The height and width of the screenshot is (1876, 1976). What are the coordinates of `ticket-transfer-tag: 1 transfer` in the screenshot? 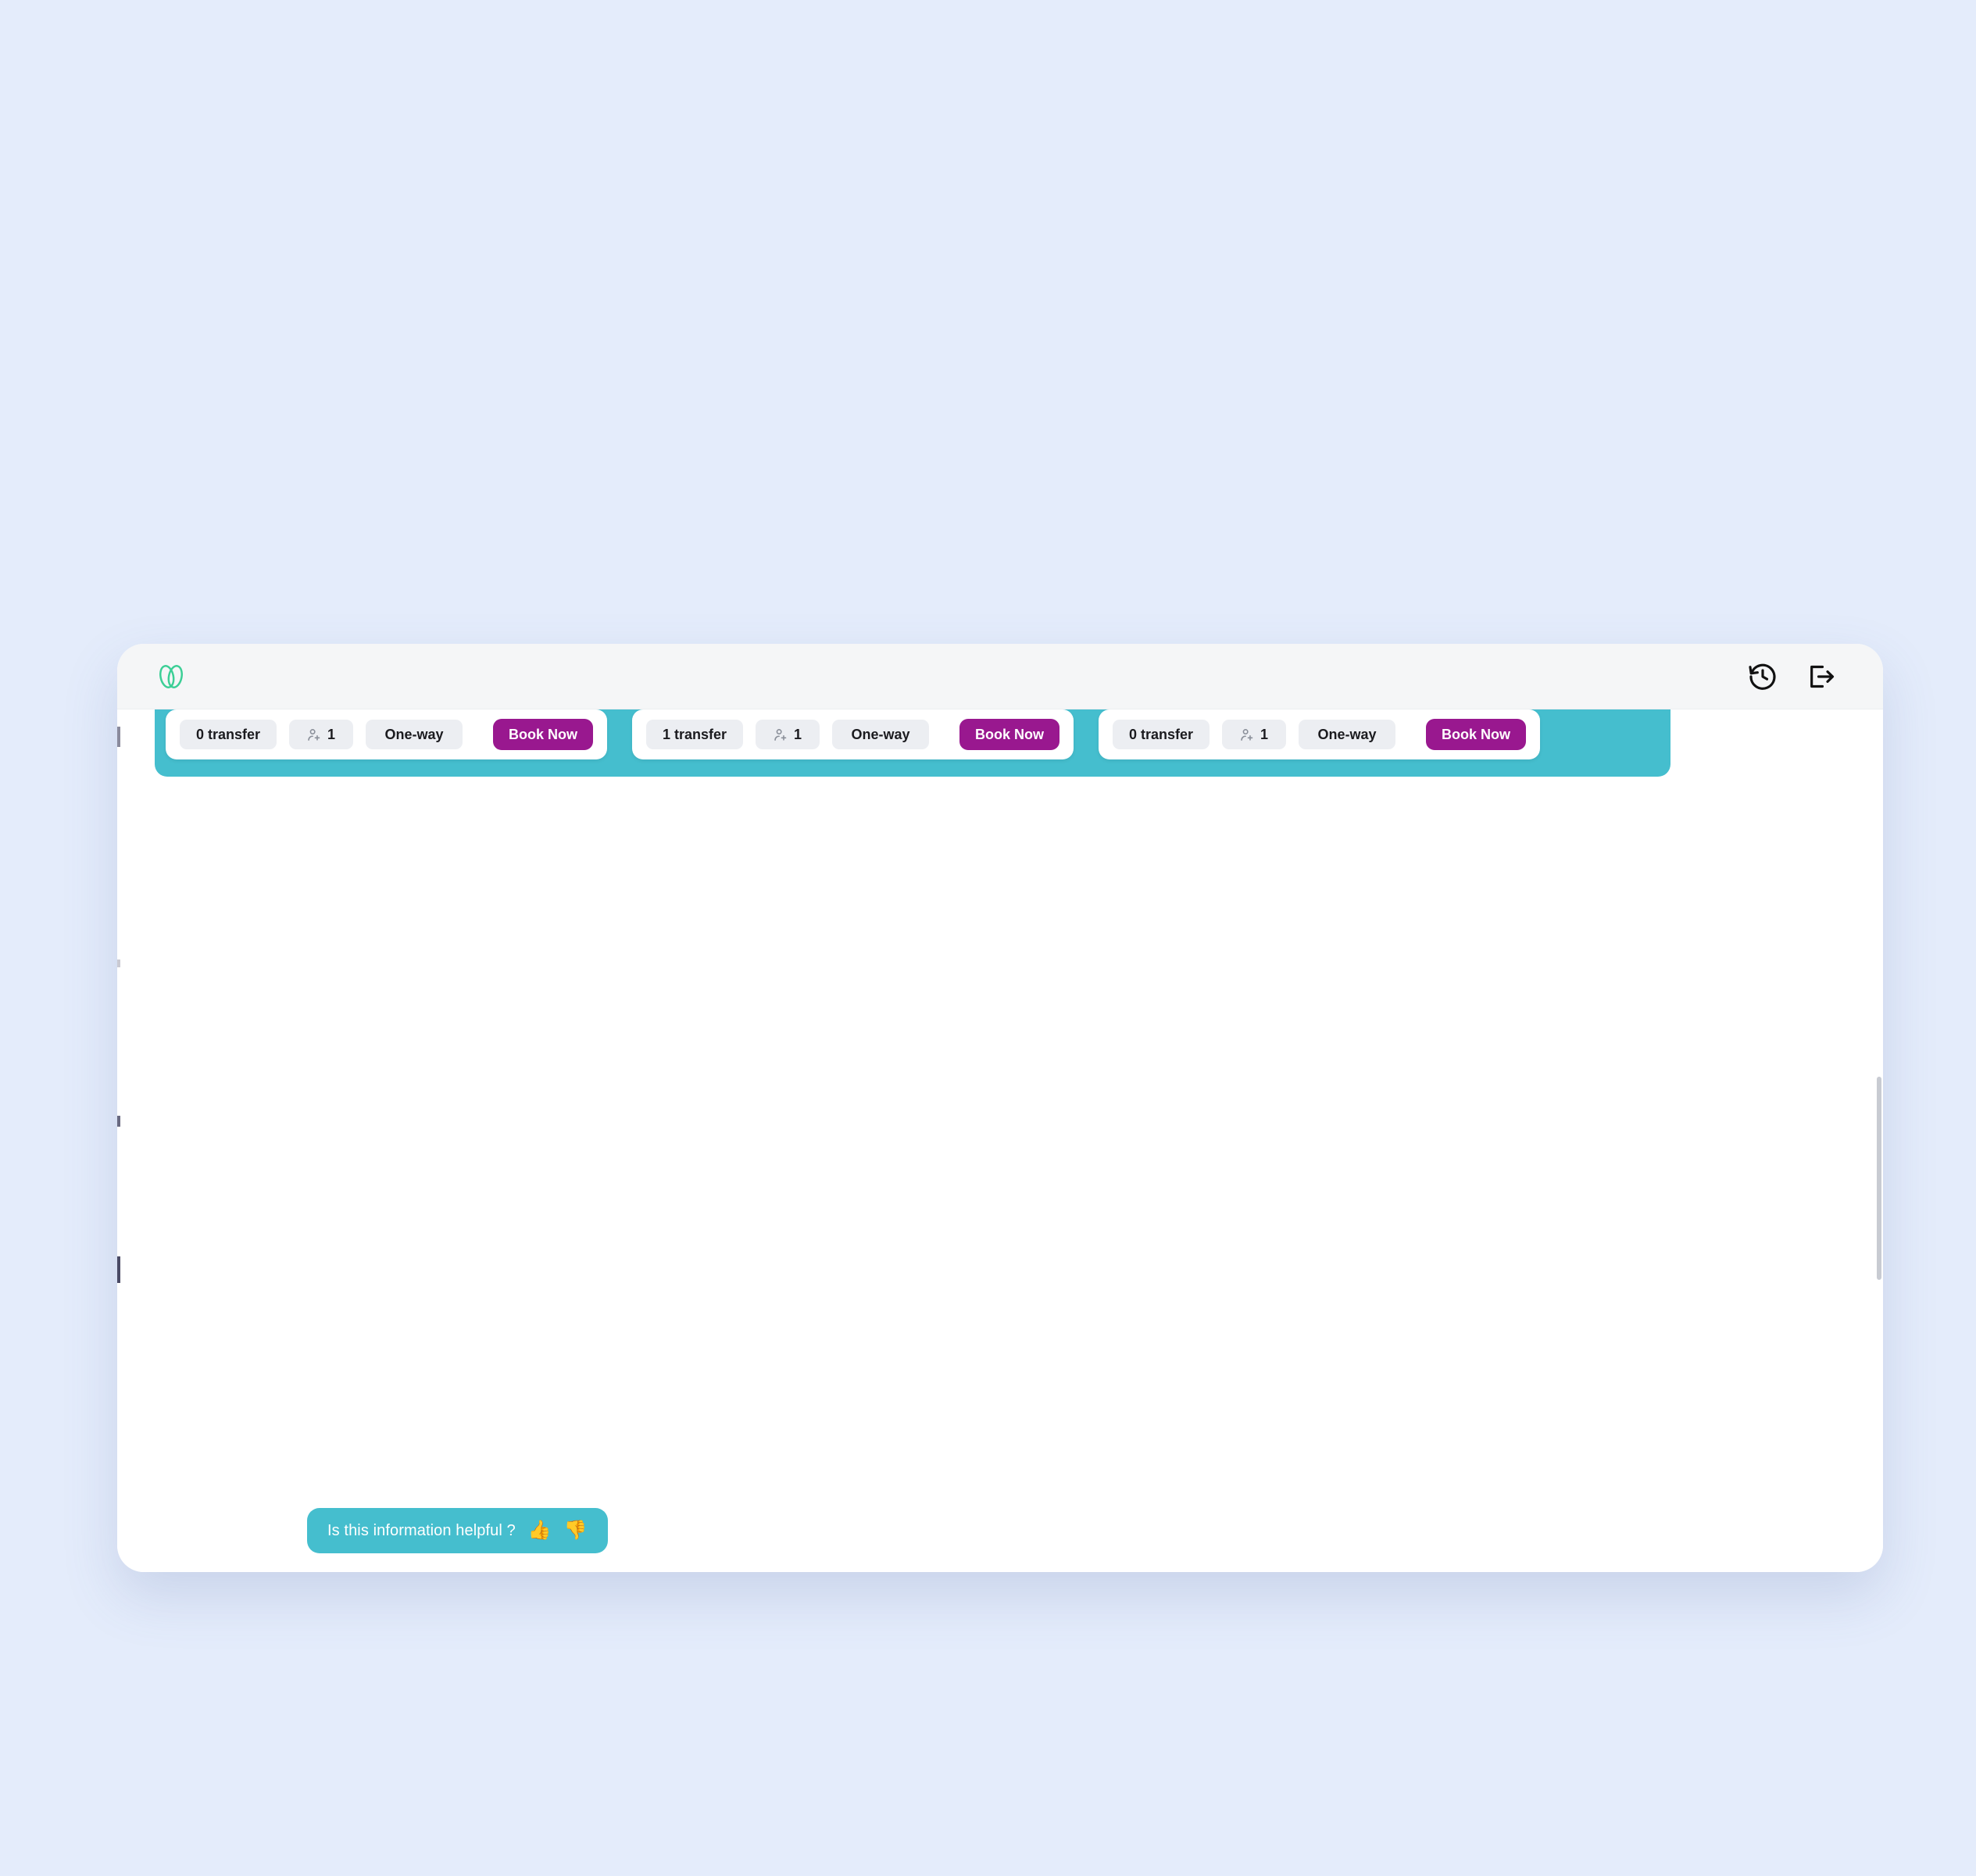 It's located at (695, 734).